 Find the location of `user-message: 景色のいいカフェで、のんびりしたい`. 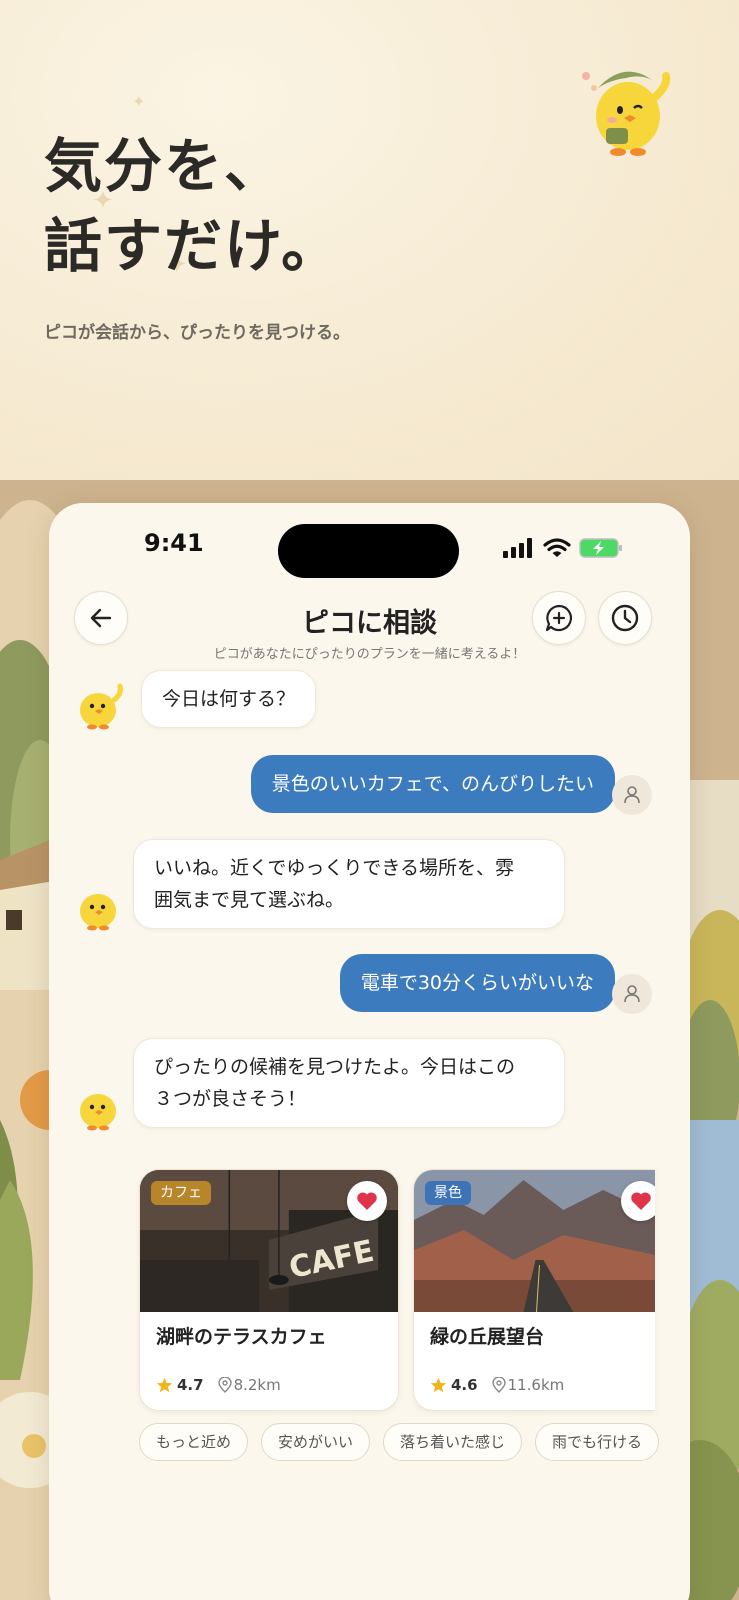

user-message: 景色のいいカフェで、のんびりしたい is located at coordinates (432, 784).